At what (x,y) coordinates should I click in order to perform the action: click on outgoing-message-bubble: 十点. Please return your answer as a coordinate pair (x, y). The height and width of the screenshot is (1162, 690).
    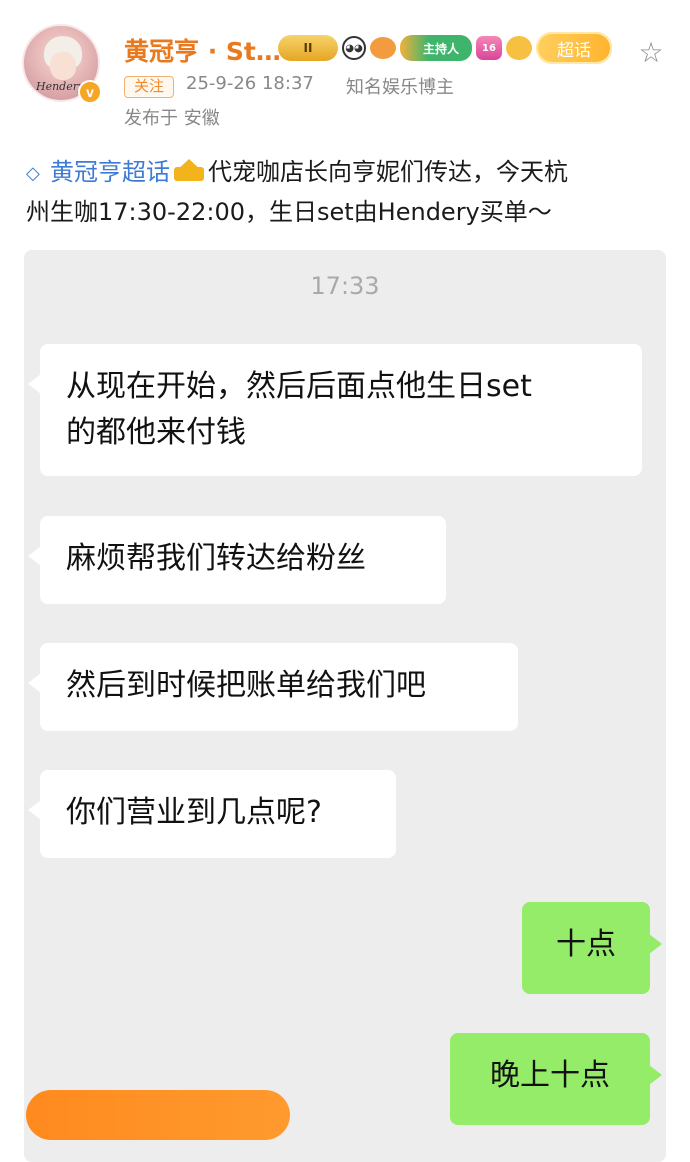
    Looking at the image, I should click on (592, 948).